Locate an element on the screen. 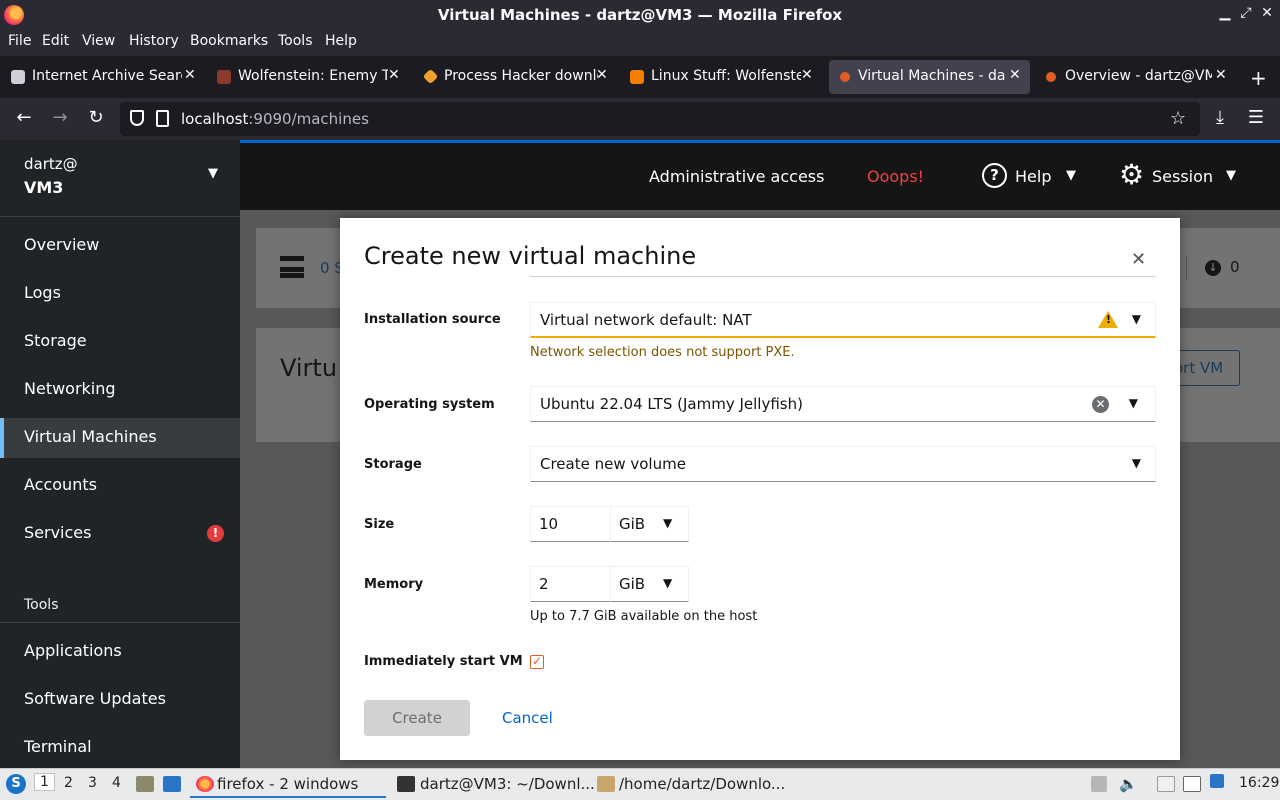 The height and width of the screenshot is (800, 1280). installation-source-select: Virtual network default: NAT ▼ is located at coordinates (843, 320).